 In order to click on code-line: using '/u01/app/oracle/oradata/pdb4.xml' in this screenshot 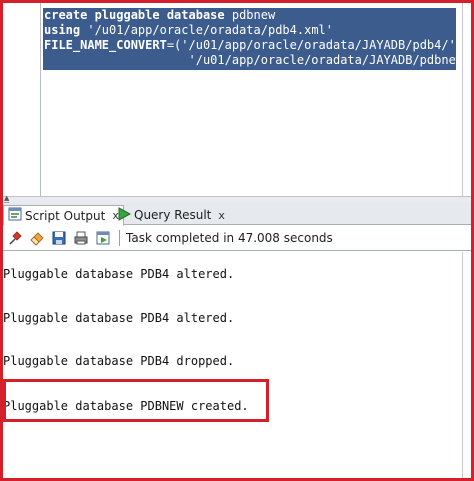, I will do `click(188, 30)`.